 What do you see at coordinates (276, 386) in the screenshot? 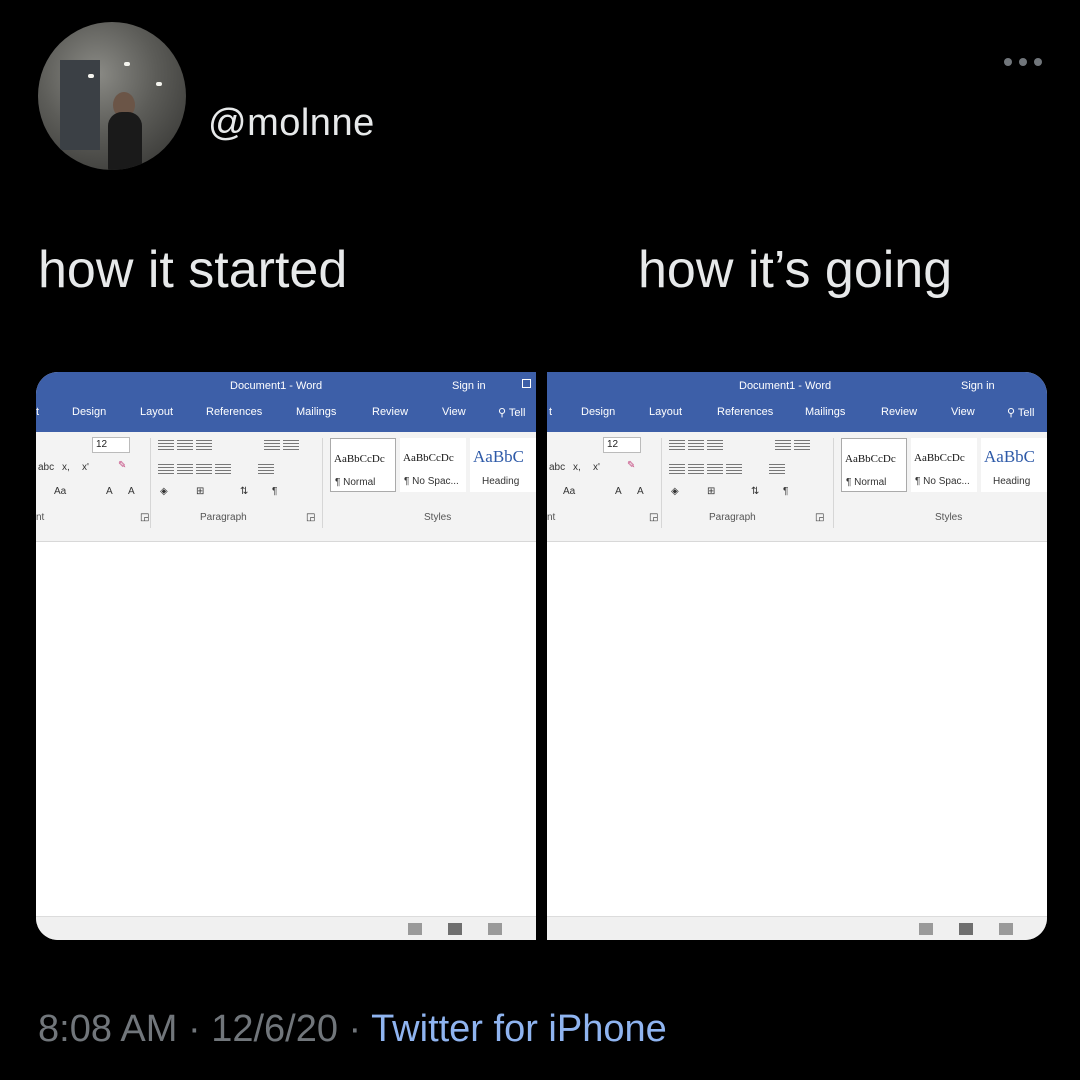
I see `window-title: Document1 - Word` at bounding box center [276, 386].